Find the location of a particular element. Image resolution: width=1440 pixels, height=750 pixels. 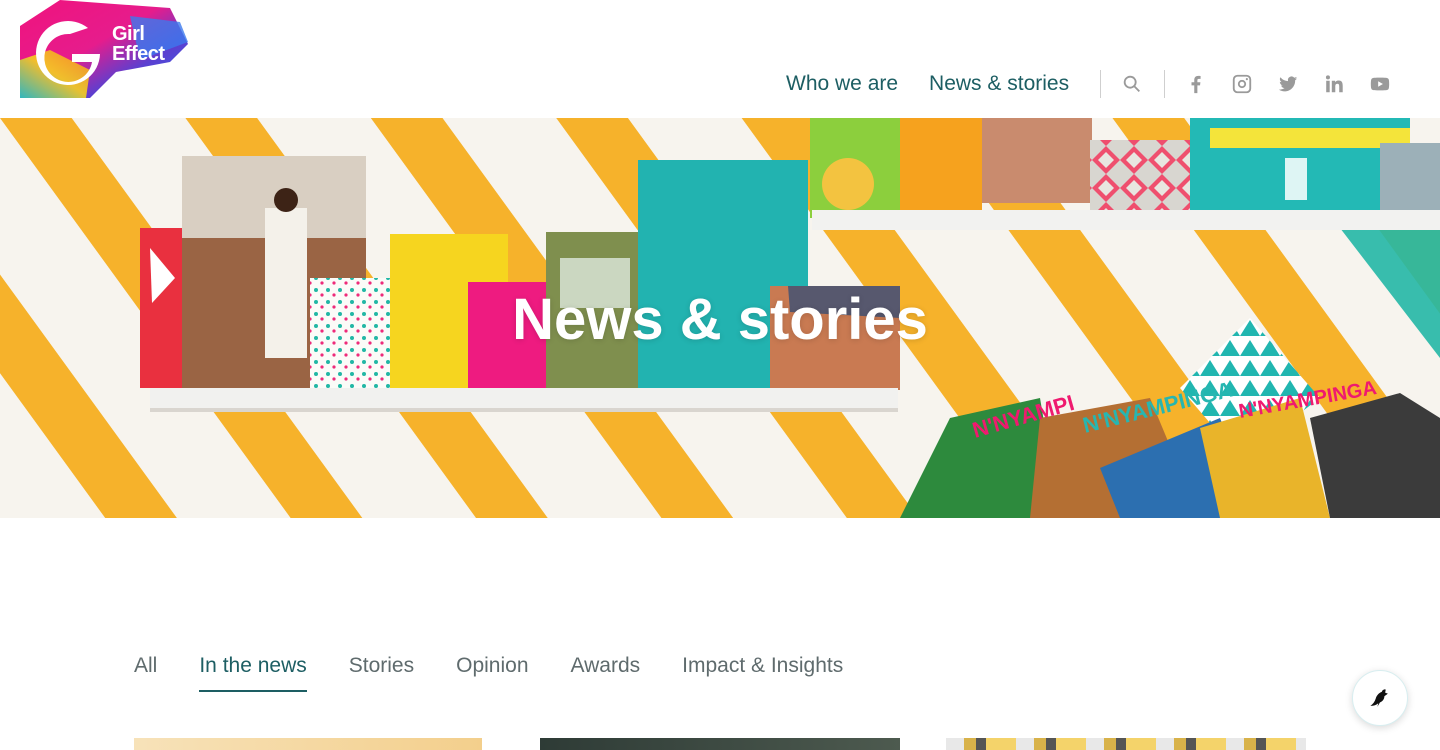

search-icon is located at coordinates (1132, 84).